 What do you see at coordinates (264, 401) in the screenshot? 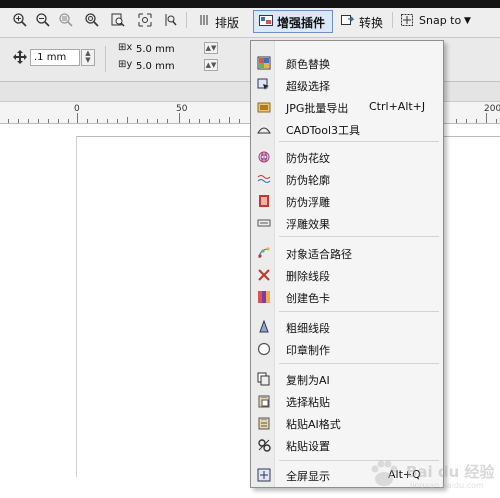
I see `paste-special-icon` at bounding box center [264, 401].